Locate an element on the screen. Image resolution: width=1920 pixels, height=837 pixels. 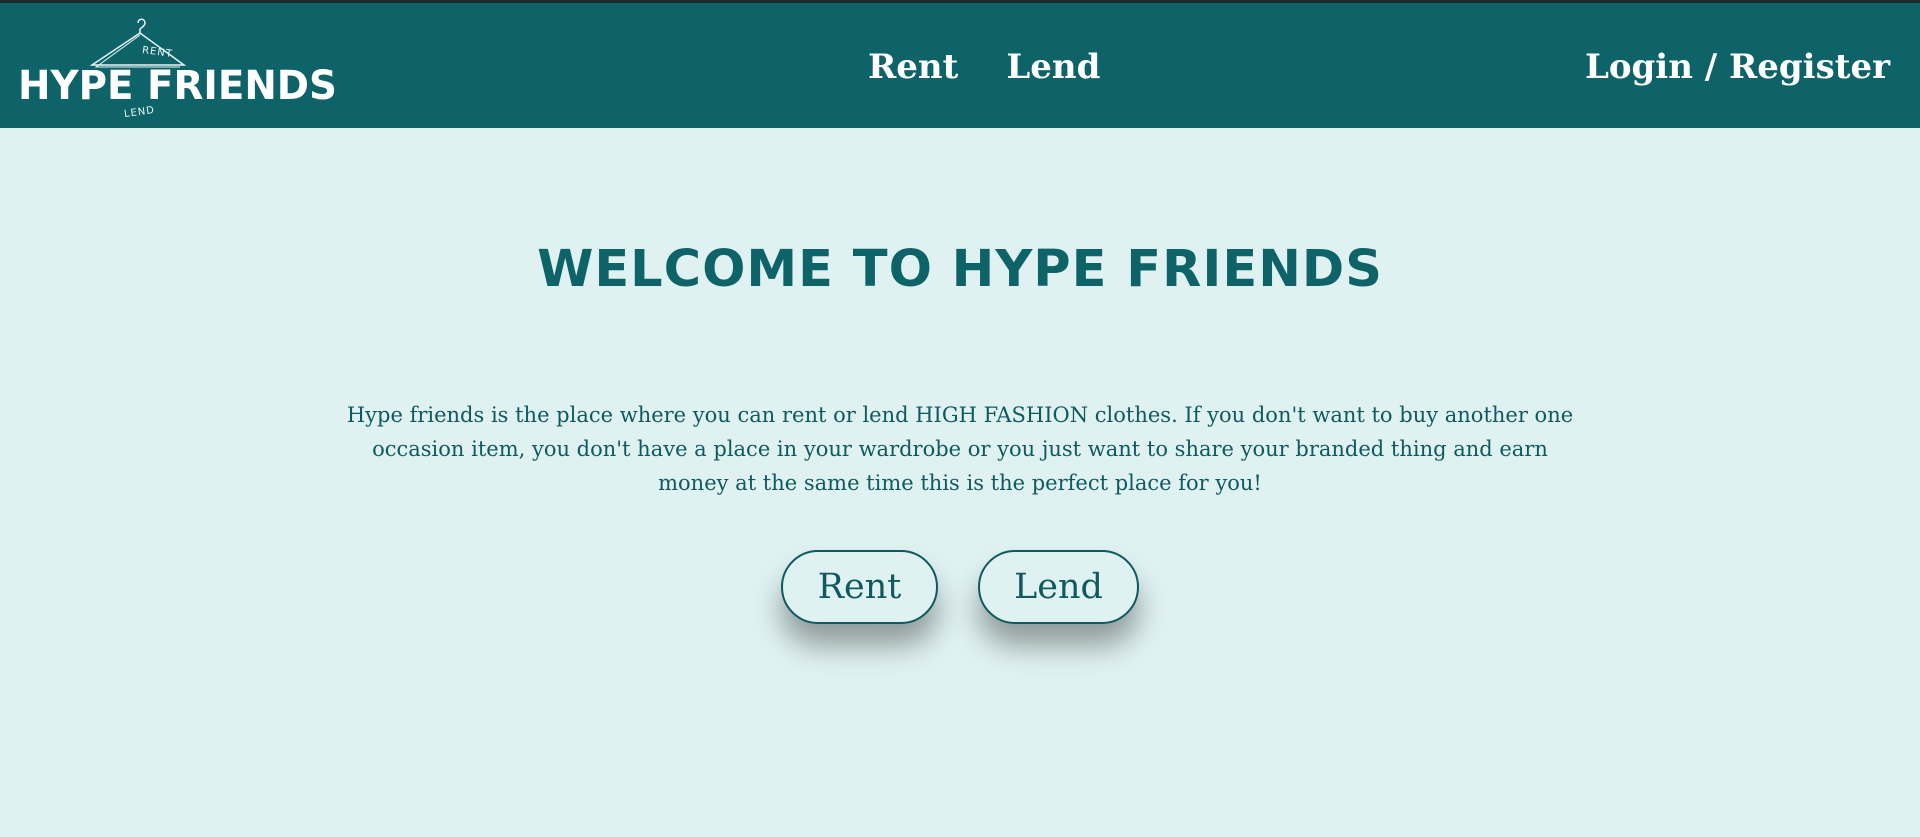
lend-button: Lend is located at coordinates (1058, 587).